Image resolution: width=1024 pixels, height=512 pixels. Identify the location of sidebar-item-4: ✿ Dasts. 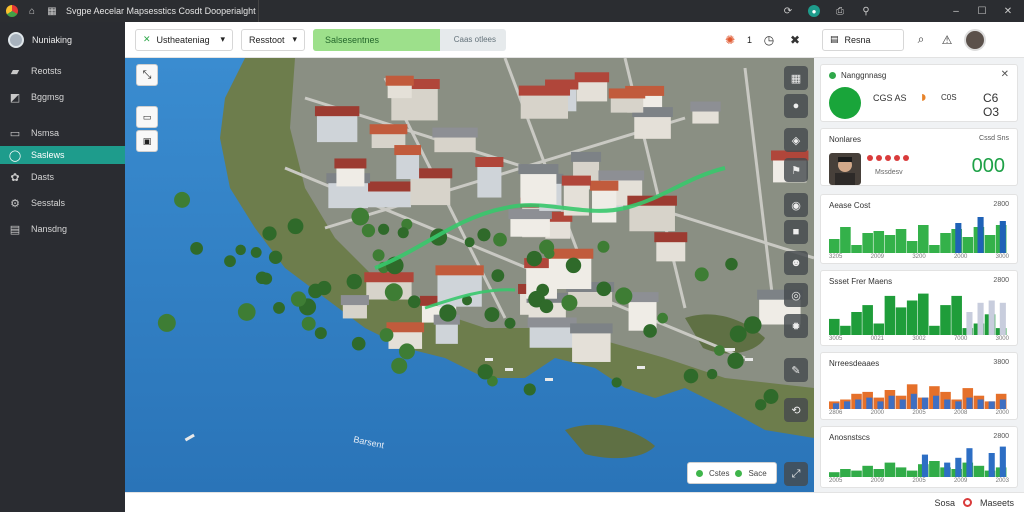
(62, 177).